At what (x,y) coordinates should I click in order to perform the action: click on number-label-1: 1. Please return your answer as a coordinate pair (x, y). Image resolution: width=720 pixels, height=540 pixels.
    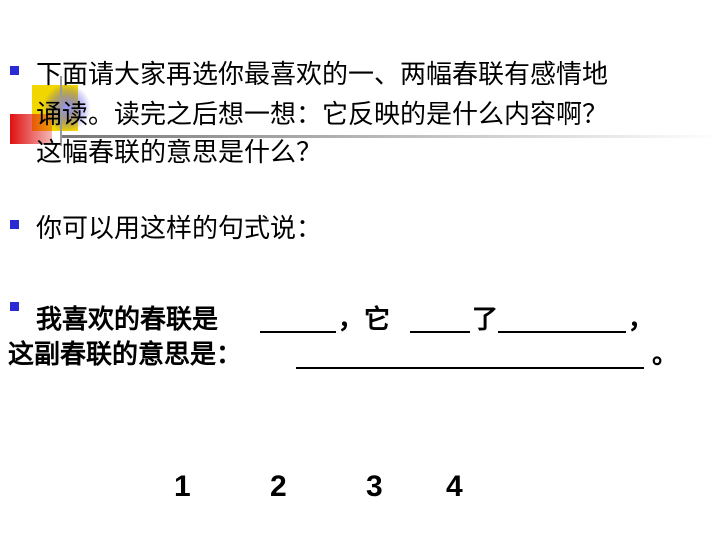
    Looking at the image, I should click on (182, 486).